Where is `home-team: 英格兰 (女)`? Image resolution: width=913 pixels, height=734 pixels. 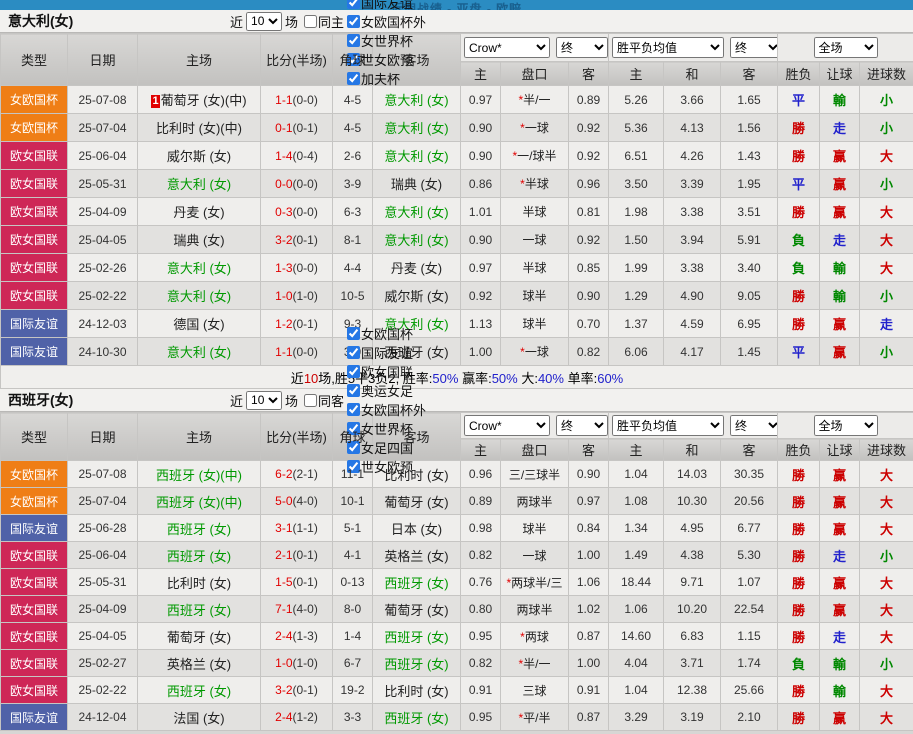
home-team: 英格兰 (女) is located at coordinates (199, 663).